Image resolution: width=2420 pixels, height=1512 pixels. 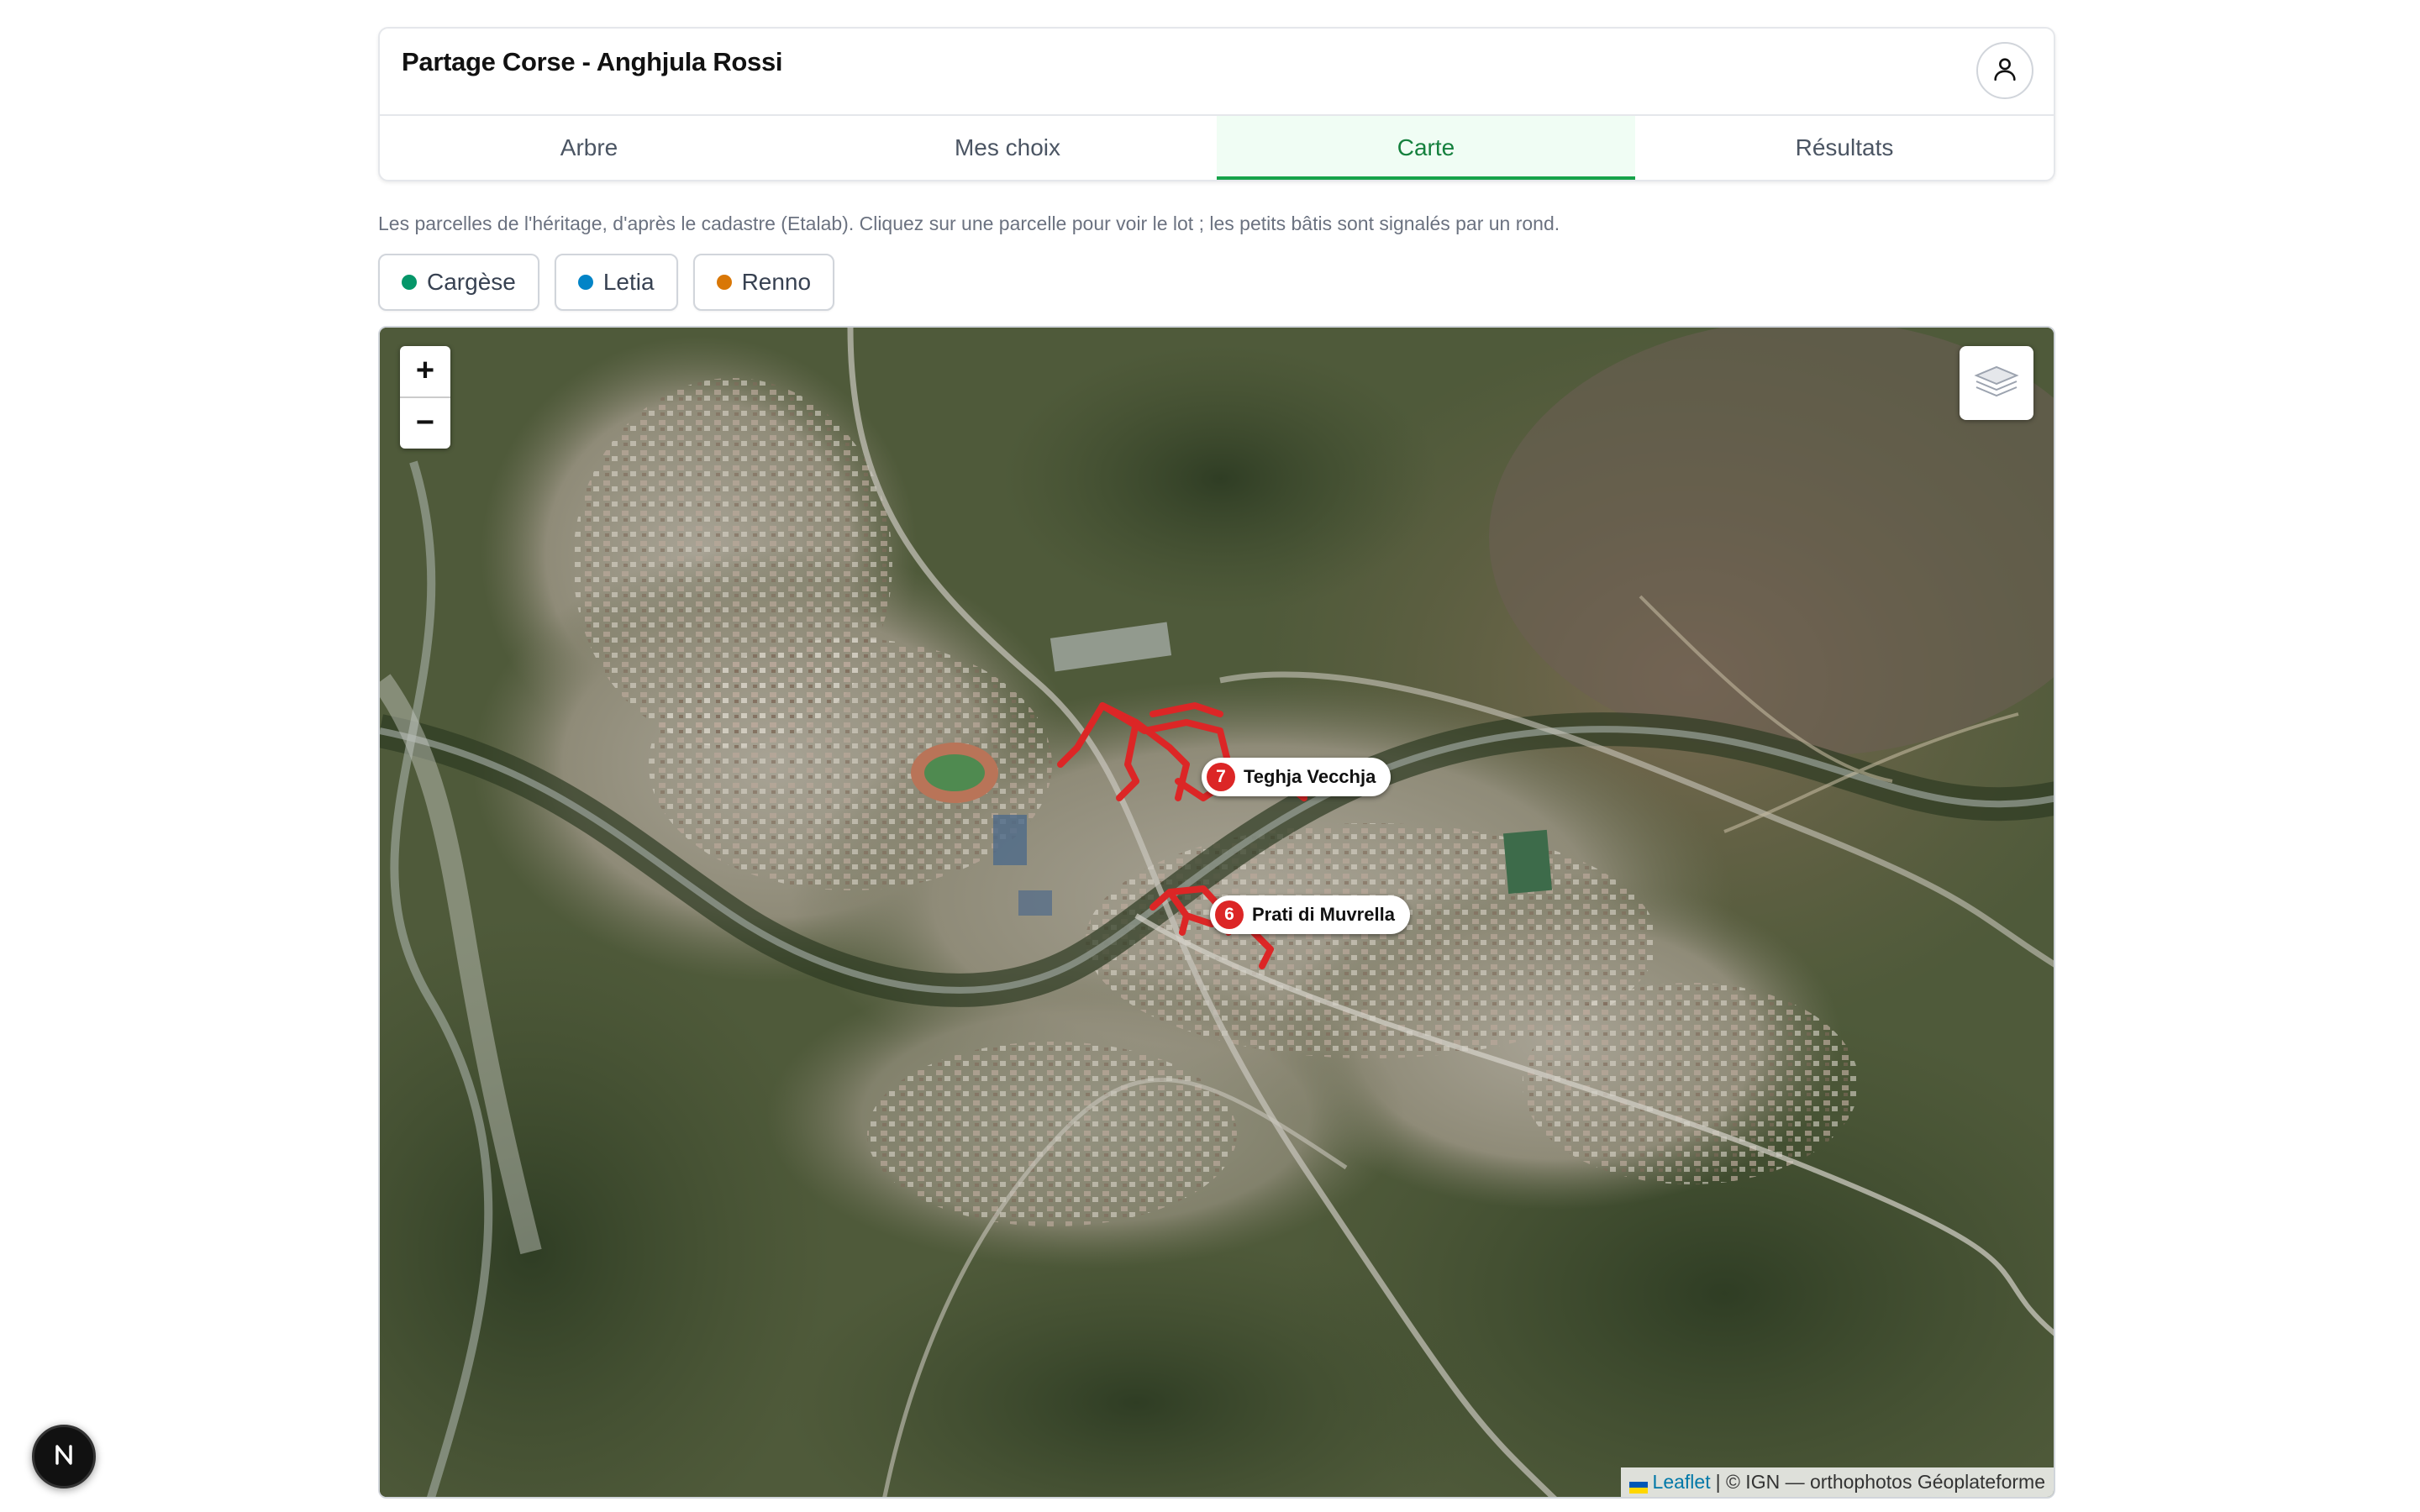 What do you see at coordinates (471, 281) in the screenshot?
I see `filter-label: Cargèse` at bounding box center [471, 281].